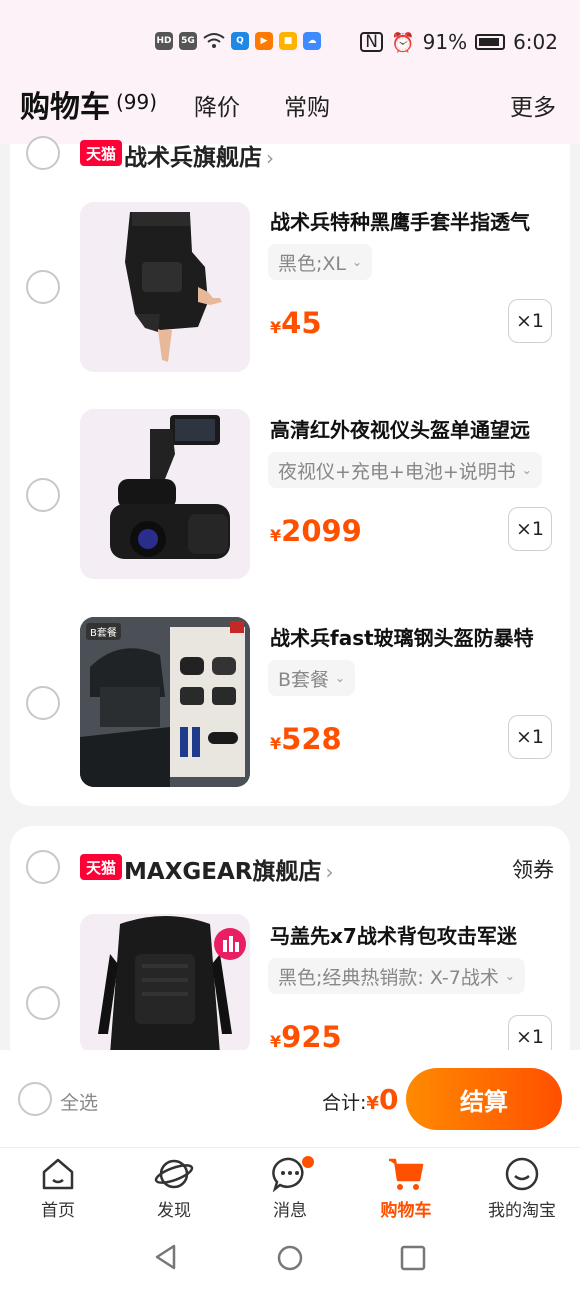 The height and width of the screenshot is (1289, 580). I want to click on helmet-illustration, so click(165, 702).